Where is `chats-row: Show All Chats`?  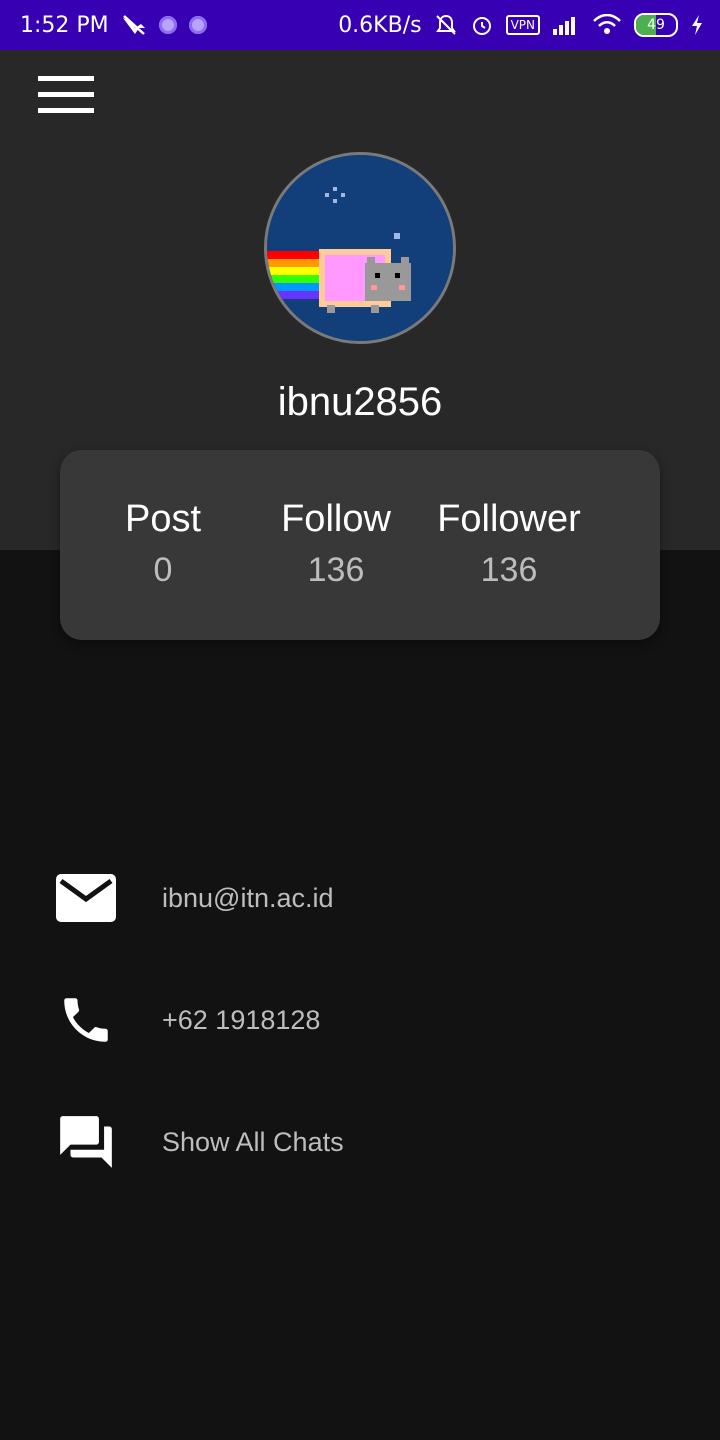
chats-row: Show All Chats is located at coordinates (364, 1142).